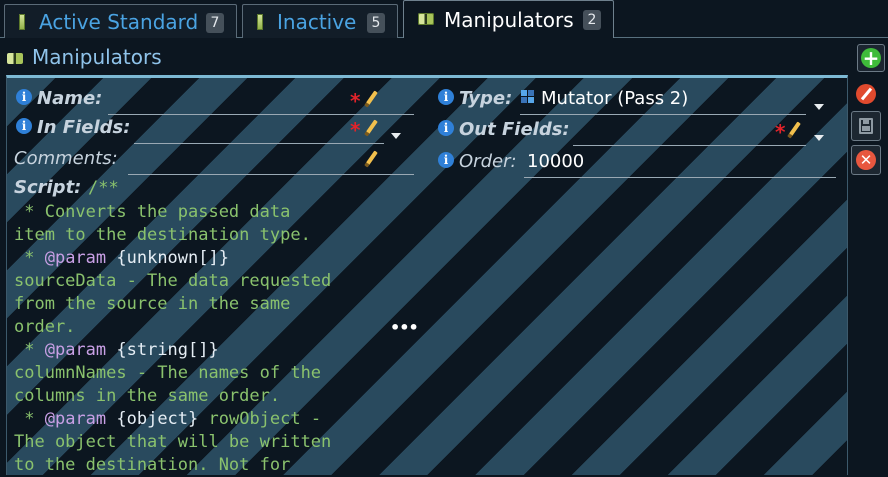  I want to click on out-fields-select, so click(689, 145).